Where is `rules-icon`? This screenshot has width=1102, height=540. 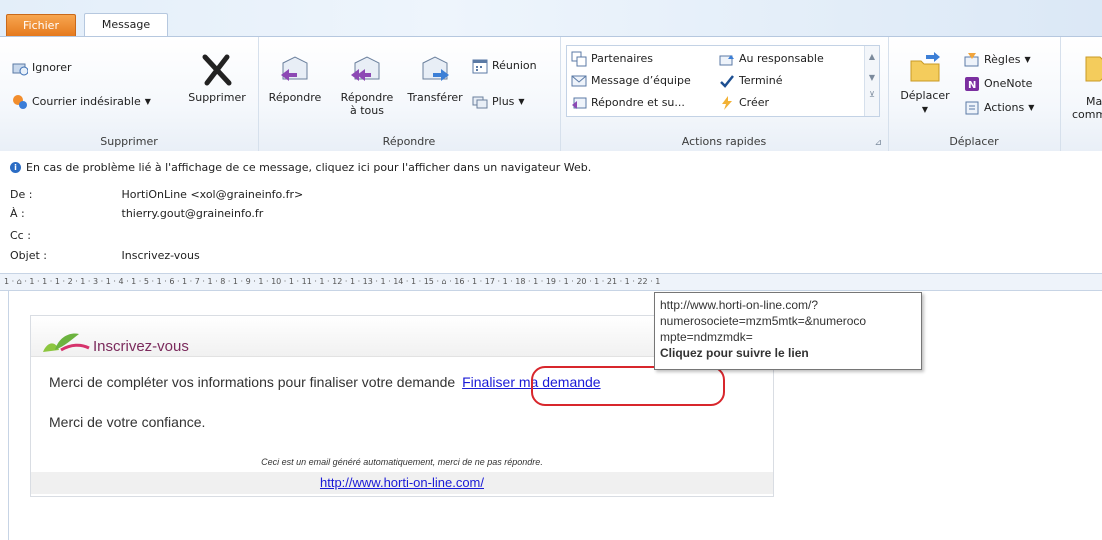 rules-icon is located at coordinates (971, 60).